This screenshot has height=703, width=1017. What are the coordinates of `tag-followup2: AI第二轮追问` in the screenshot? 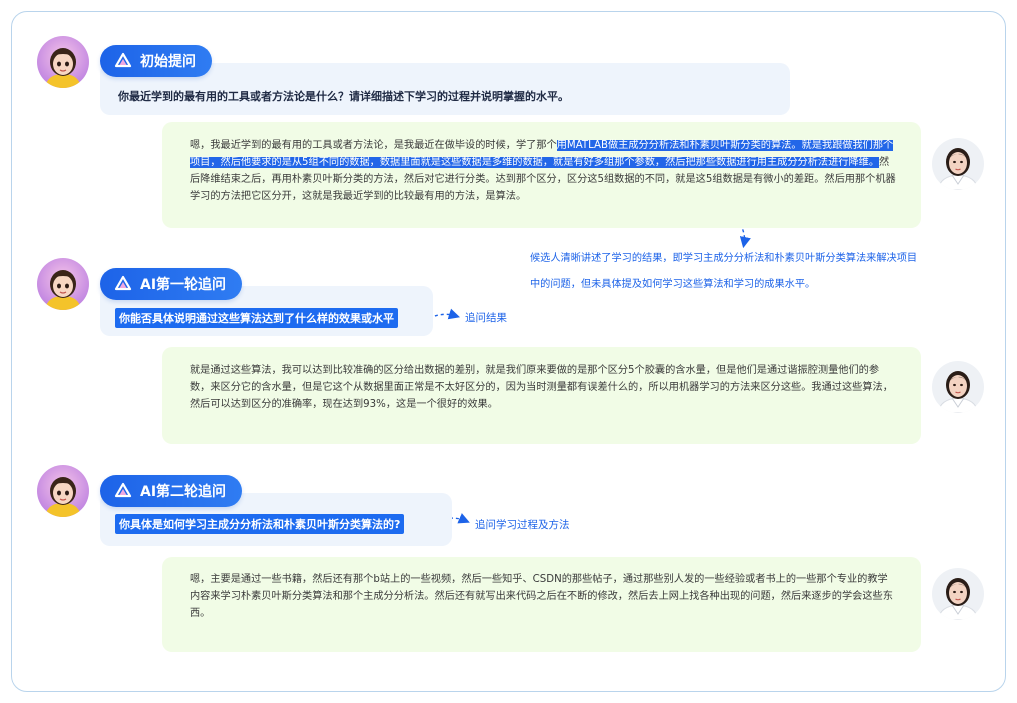 It's located at (171, 491).